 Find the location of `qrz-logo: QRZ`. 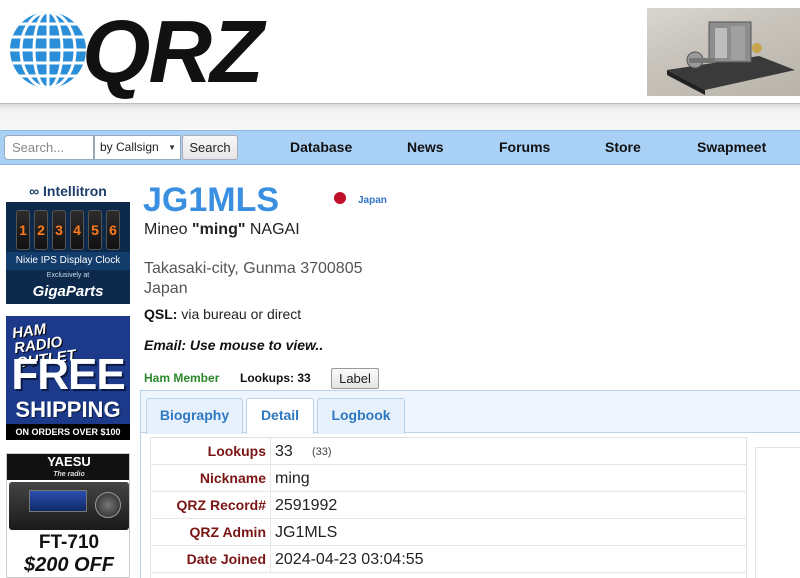

qrz-logo: QRZ is located at coordinates (136, 51).